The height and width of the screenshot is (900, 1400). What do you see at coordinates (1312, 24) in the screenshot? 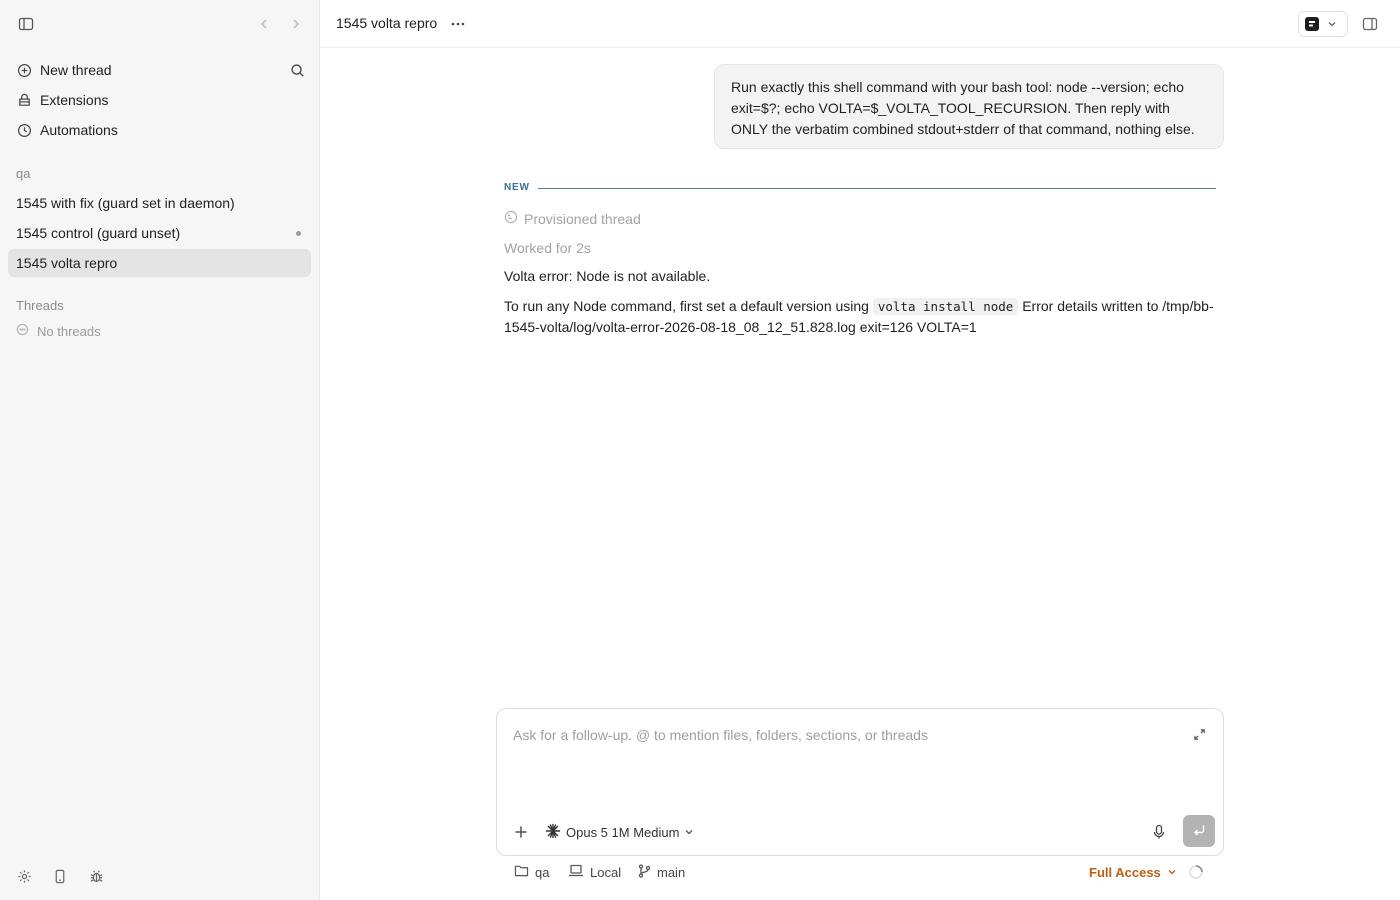
I see `app-logo-icon` at bounding box center [1312, 24].